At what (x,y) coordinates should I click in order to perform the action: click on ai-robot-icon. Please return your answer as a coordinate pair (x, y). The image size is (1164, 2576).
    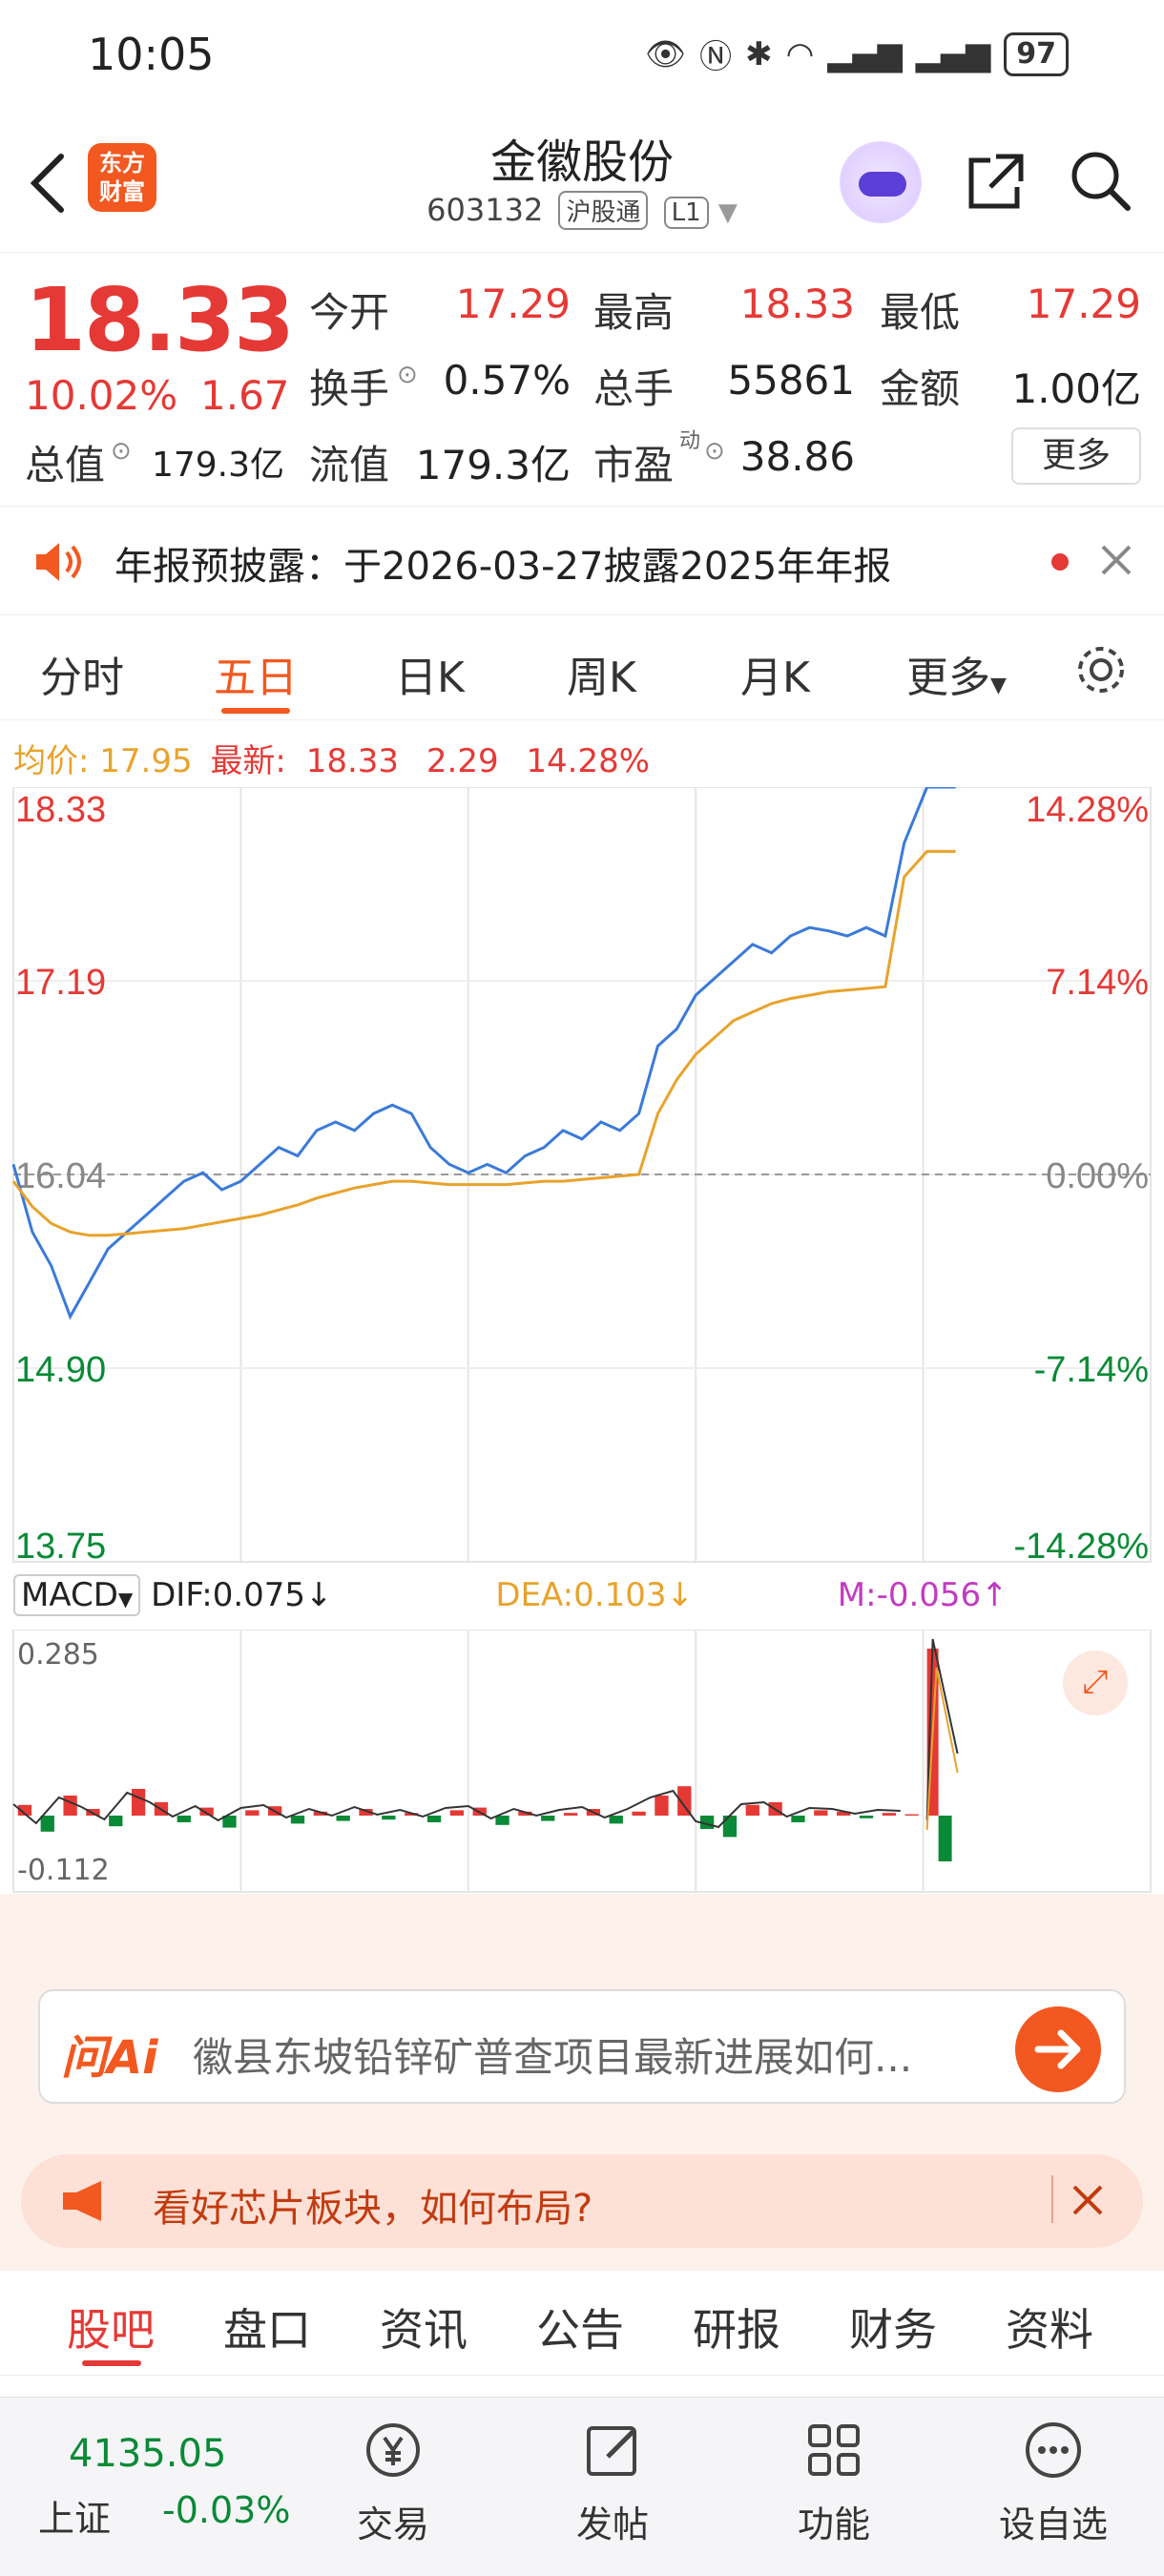
    Looking at the image, I should click on (881, 182).